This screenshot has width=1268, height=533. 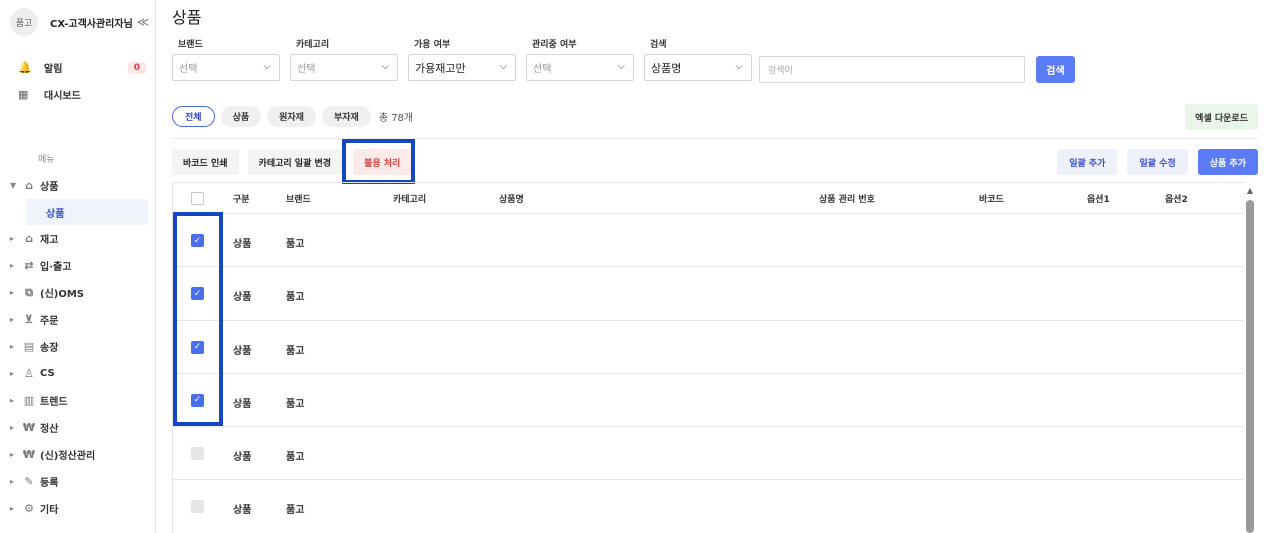 I want to click on page-title: 상품, so click(x=187, y=17).